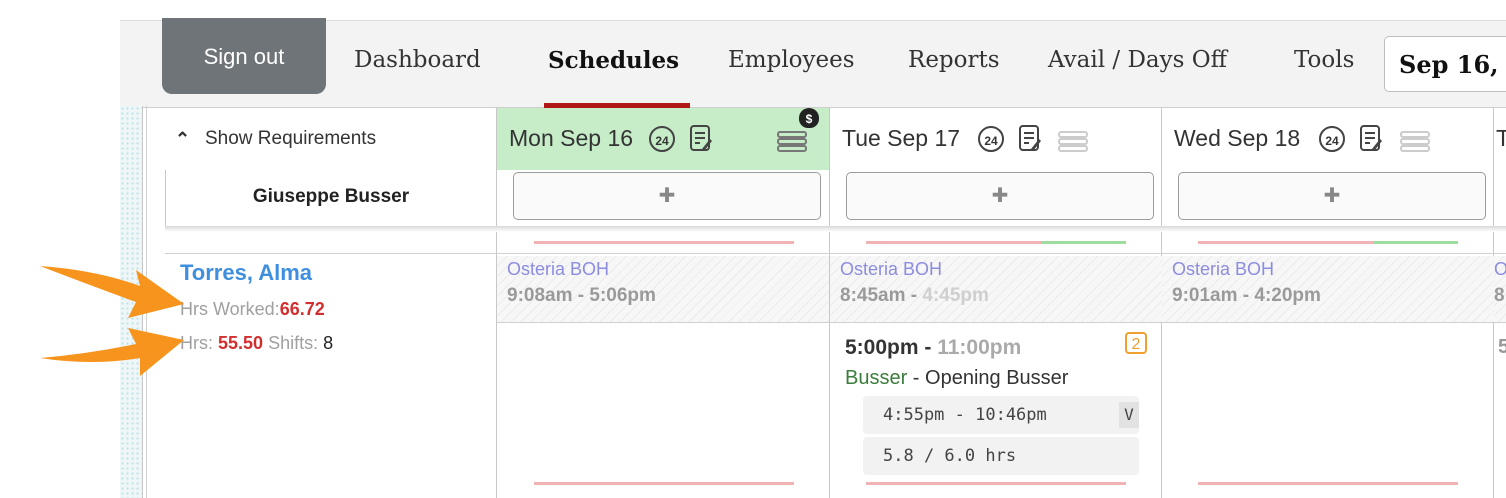 This screenshot has height=498, width=1506. I want to click on availability-time: 9:01am - 4:20pm, so click(1246, 296).